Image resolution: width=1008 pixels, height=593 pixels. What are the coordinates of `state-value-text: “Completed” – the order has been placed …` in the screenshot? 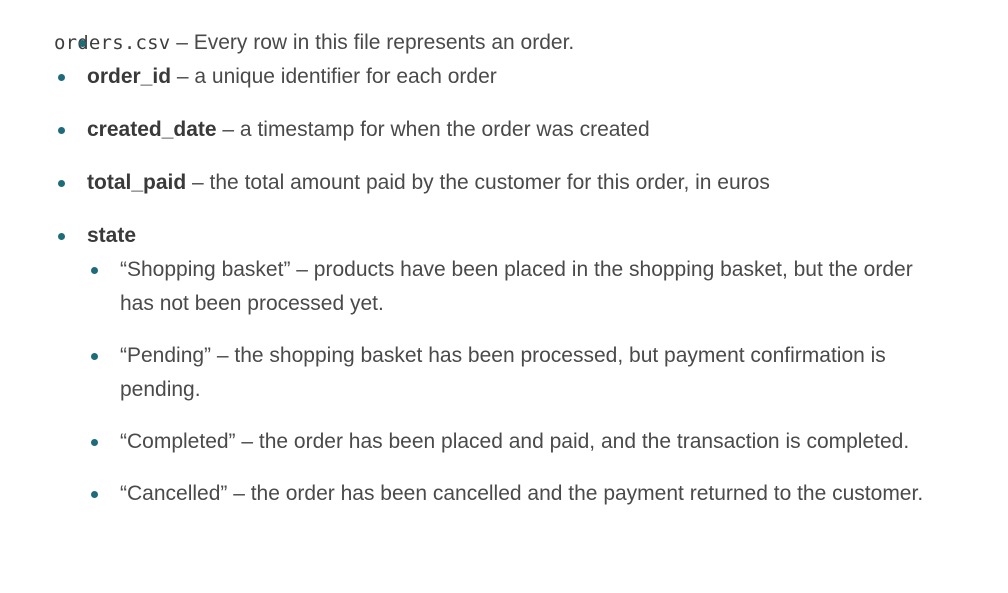 It's located at (515, 441).